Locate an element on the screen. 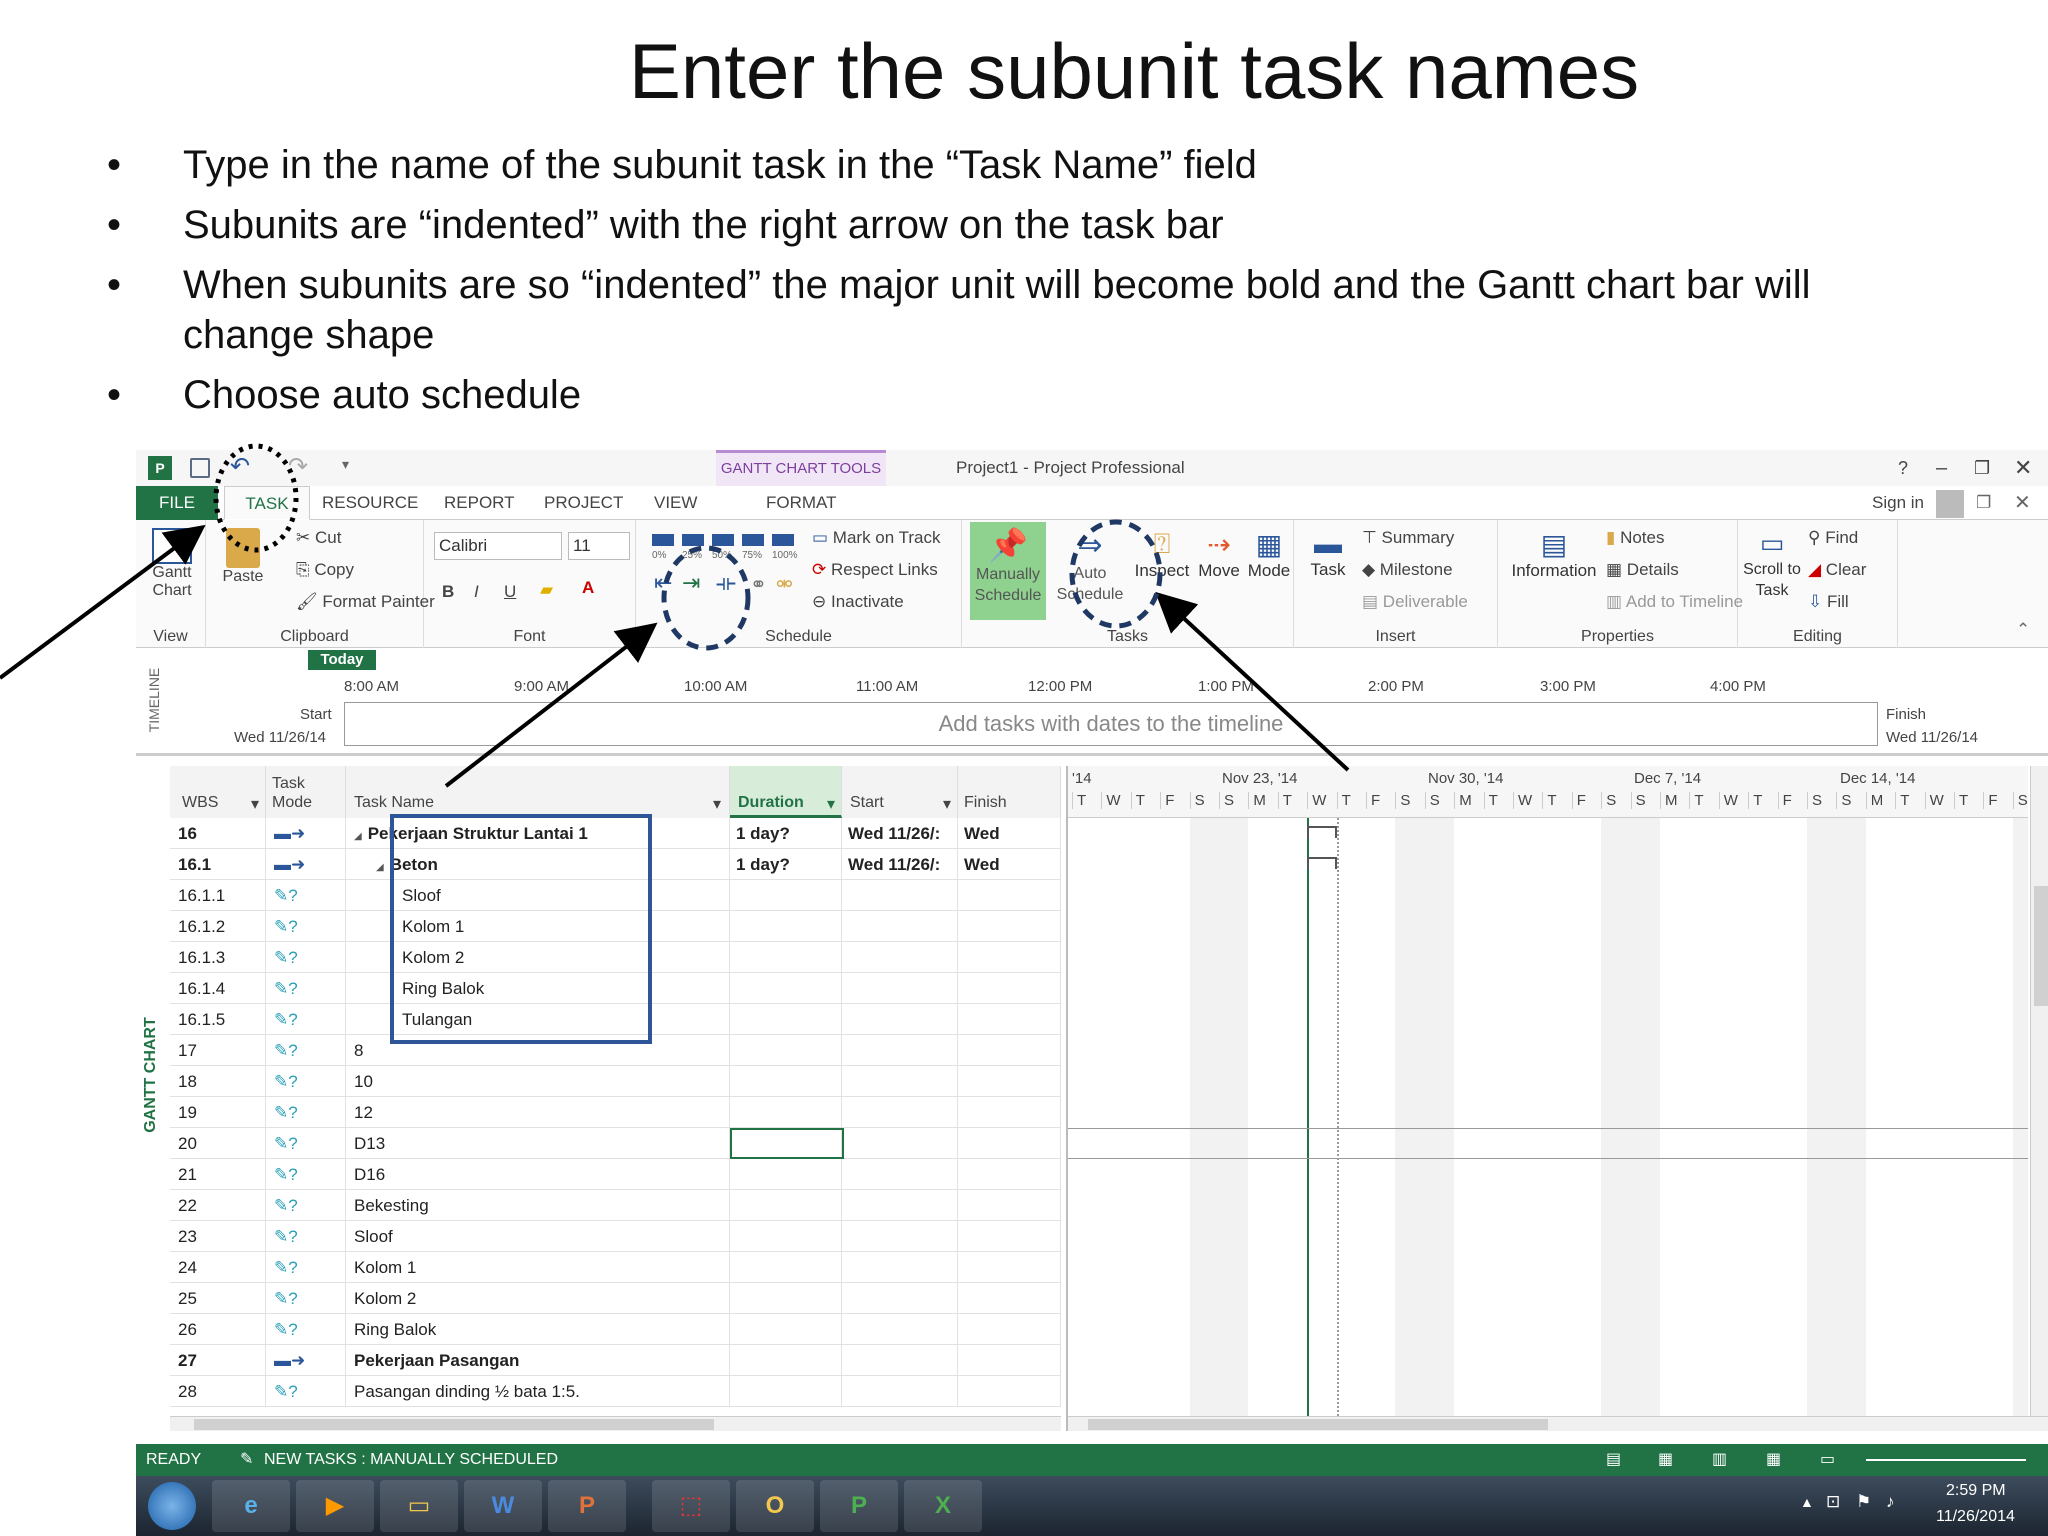 This screenshot has width=2048, height=1536. insert-task-button: ▬ Task is located at coordinates (1328, 554).